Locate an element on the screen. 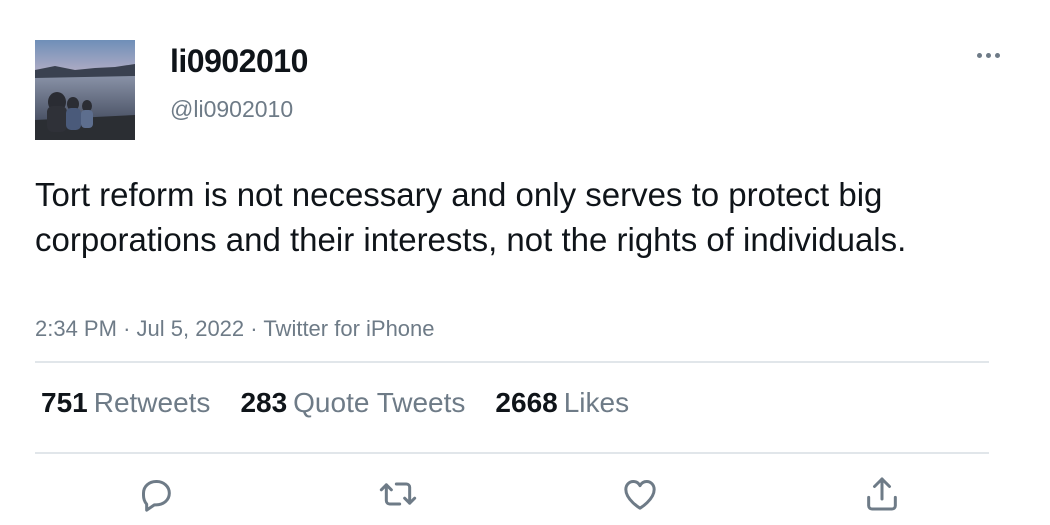 This screenshot has width=1050, height=525. quote-tweets-stat: 283 Quote Tweets is located at coordinates (352, 403).